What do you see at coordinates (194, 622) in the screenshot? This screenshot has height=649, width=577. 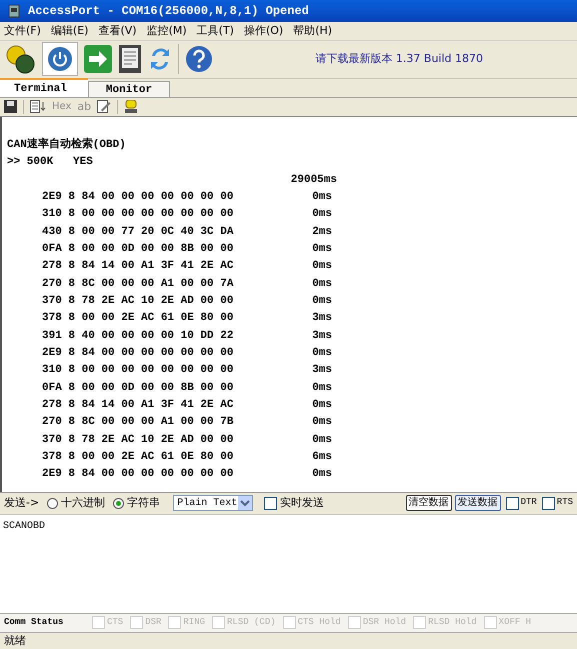 I see `status-label: RING` at bounding box center [194, 622].